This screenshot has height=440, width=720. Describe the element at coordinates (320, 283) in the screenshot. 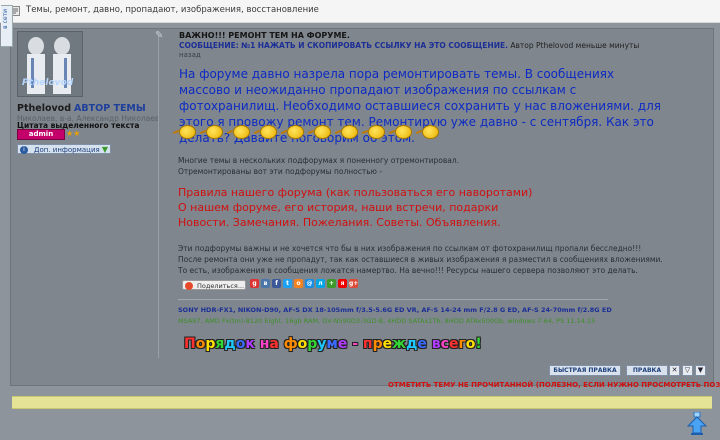

I see `livejournal-icon: л` at that location.